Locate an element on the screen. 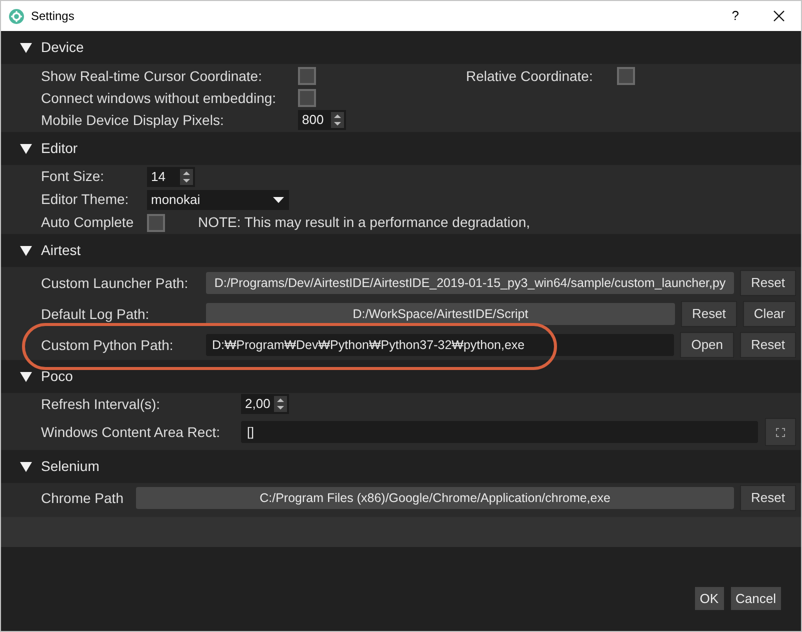 Image resolution: width=802 pixels, height=632 pixels. dialog-button: Cancel is located at coordinates (755, 598).